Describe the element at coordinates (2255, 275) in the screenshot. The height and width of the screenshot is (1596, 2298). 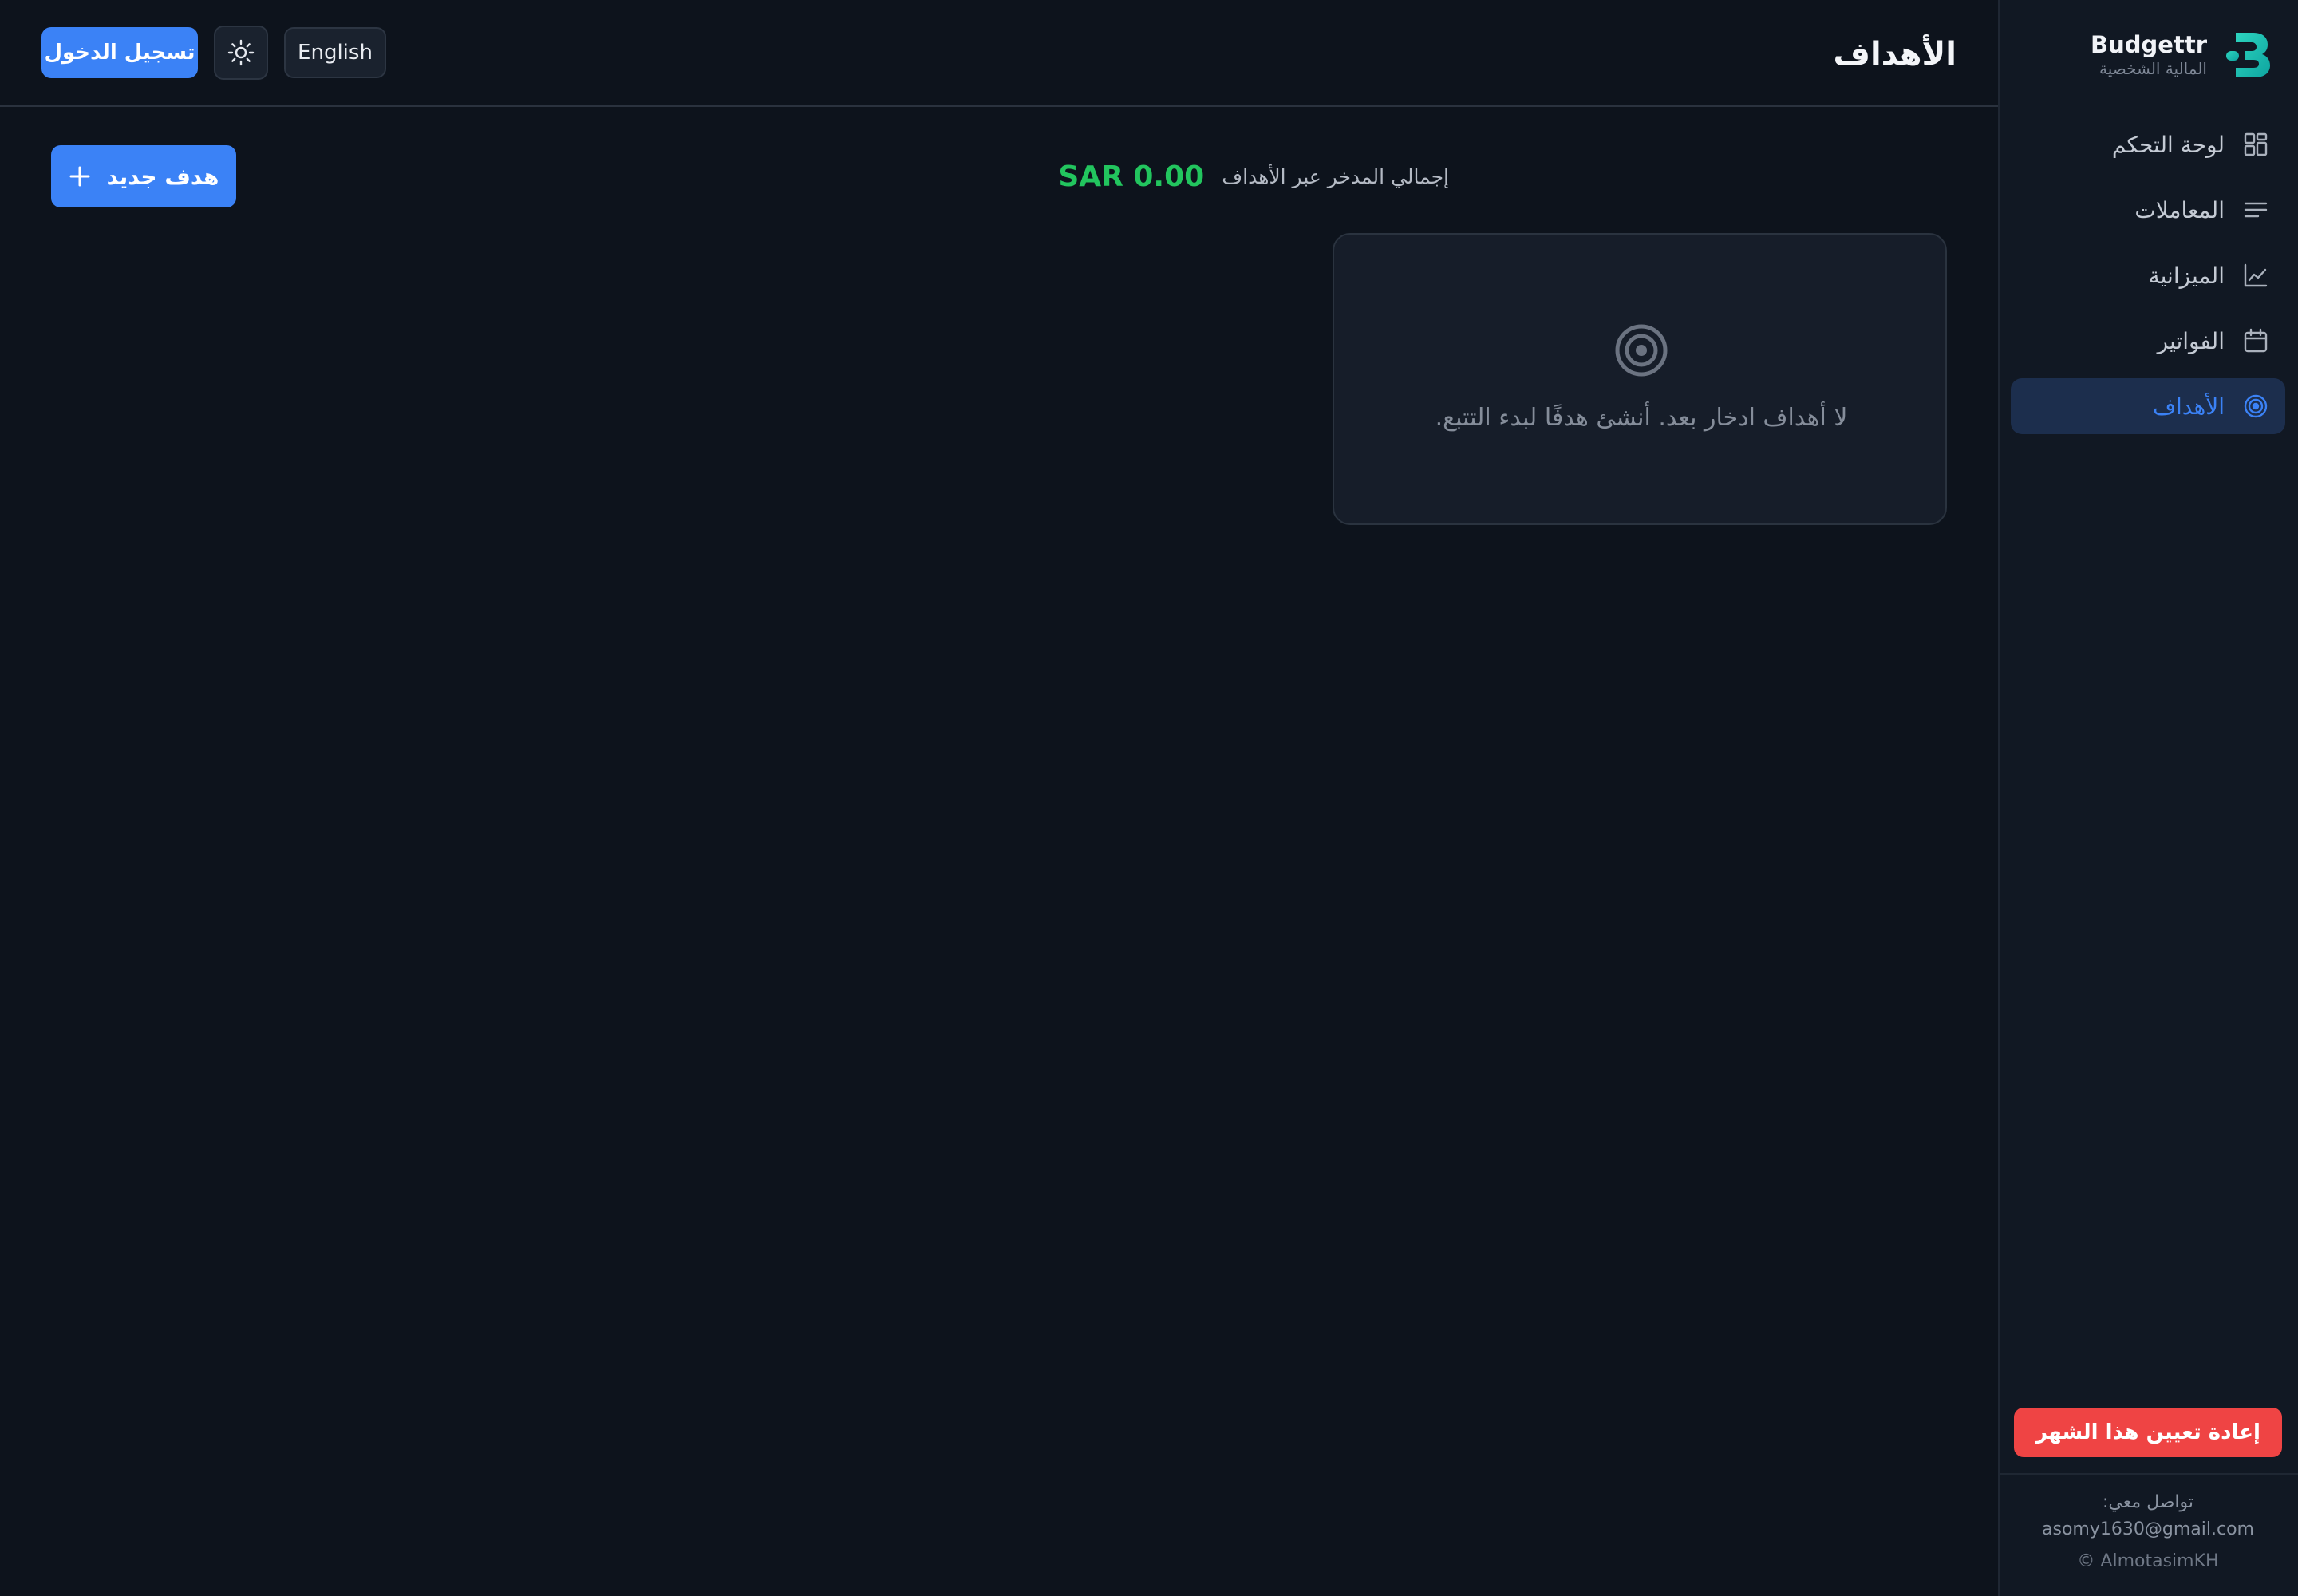
I see `line-chart-icon` at that location.